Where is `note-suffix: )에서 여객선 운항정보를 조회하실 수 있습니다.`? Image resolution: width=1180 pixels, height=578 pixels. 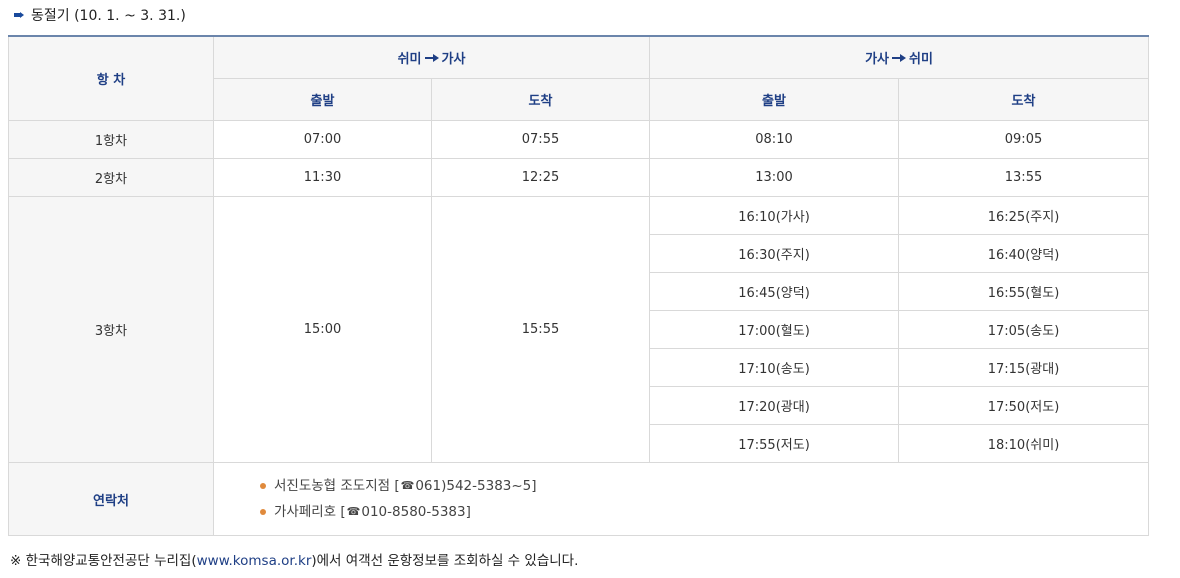
note-suffix: )에서 여객선 운항정보를 조회하실 수 있습니다. is located at coordinates (445, 561).